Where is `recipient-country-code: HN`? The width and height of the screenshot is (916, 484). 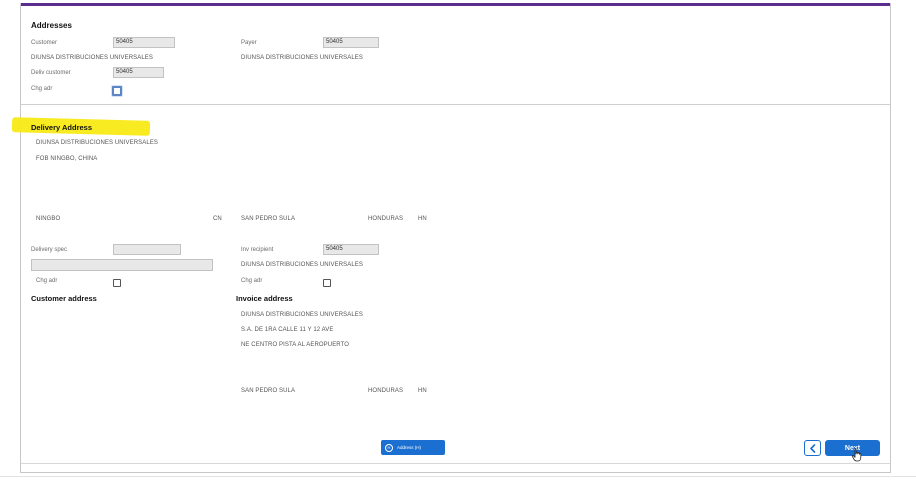 recipient-country-code: HN is located at coordinates (422, 219).